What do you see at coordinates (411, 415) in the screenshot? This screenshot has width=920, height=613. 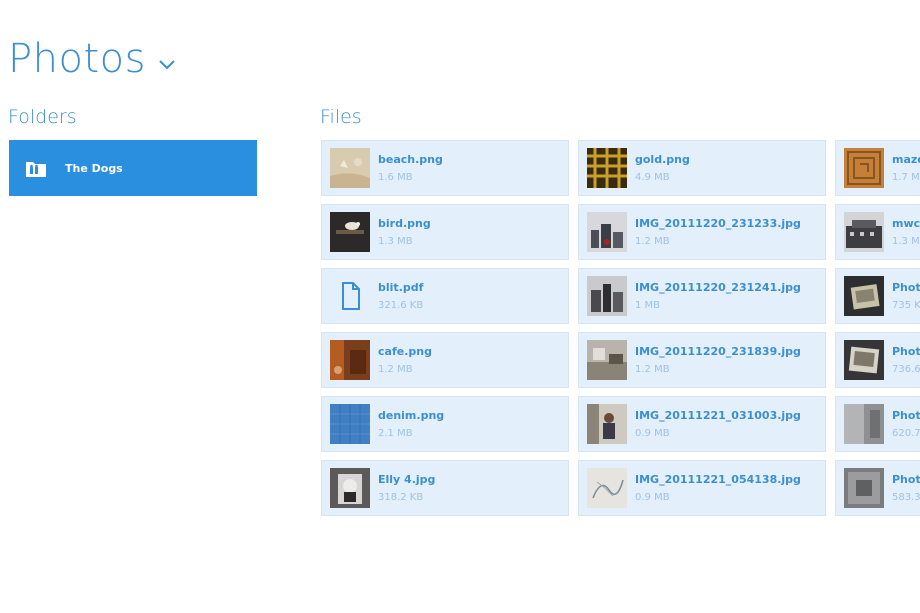 I see `file-name: denim.png` at bounding box center [411, 415].